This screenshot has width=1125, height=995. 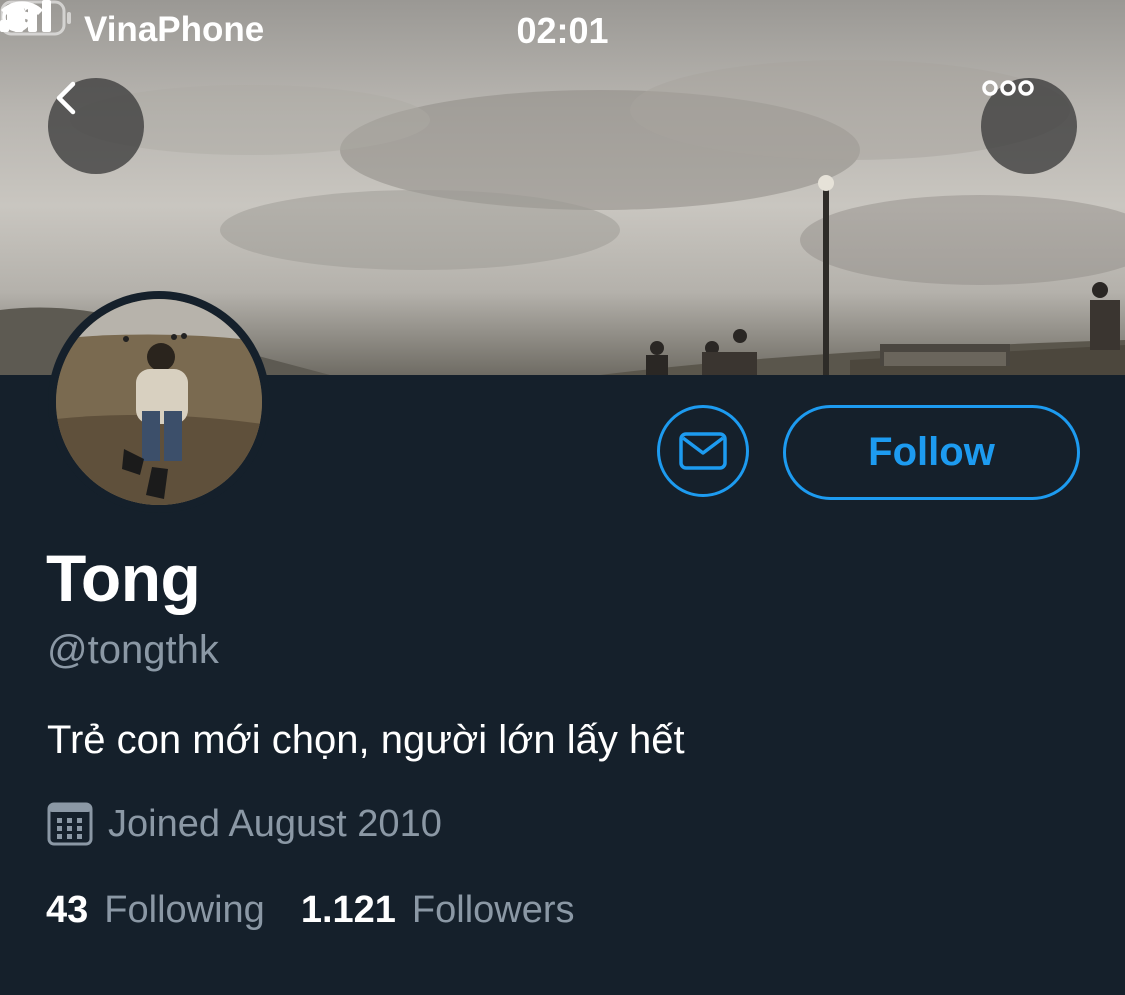 I want to click on followers-count: 1.121, so click(x=348, y=910).